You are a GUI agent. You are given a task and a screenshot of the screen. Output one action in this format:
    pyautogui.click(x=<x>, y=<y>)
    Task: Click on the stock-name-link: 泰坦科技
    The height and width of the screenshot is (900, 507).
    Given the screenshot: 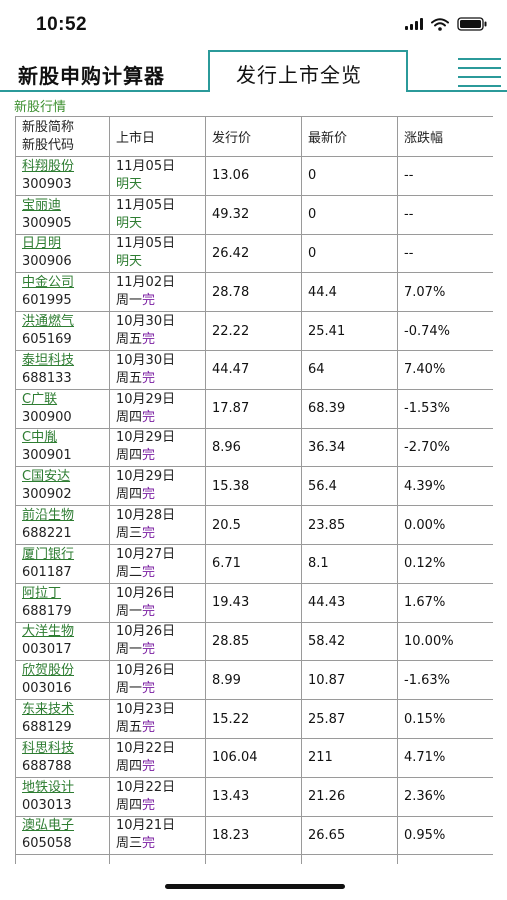 What is the action you would take?
    pyautogui.click(x=65, y=361)
    